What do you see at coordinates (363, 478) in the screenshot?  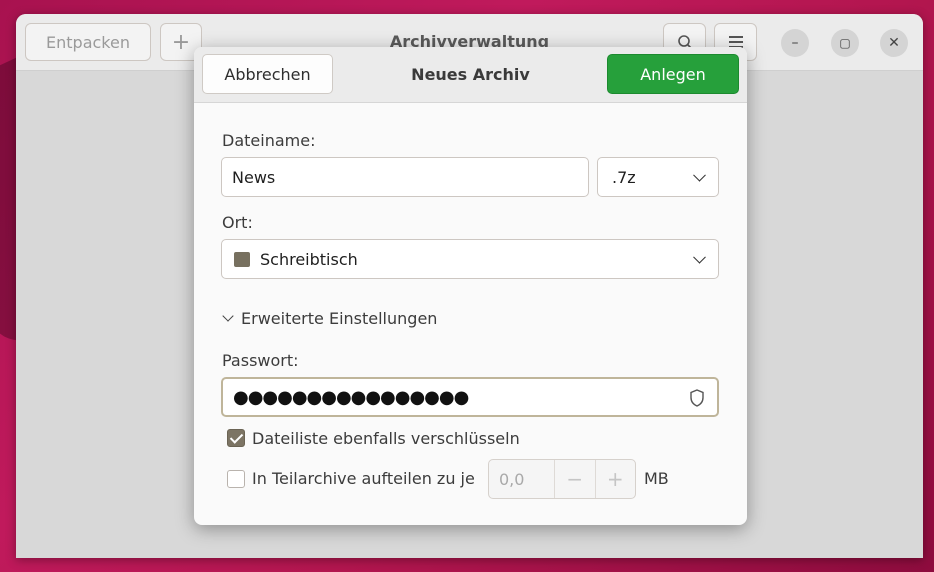 I see `split-archive-label: In Teilarchive aufteilen zu je` at bounding box center [363, 478].